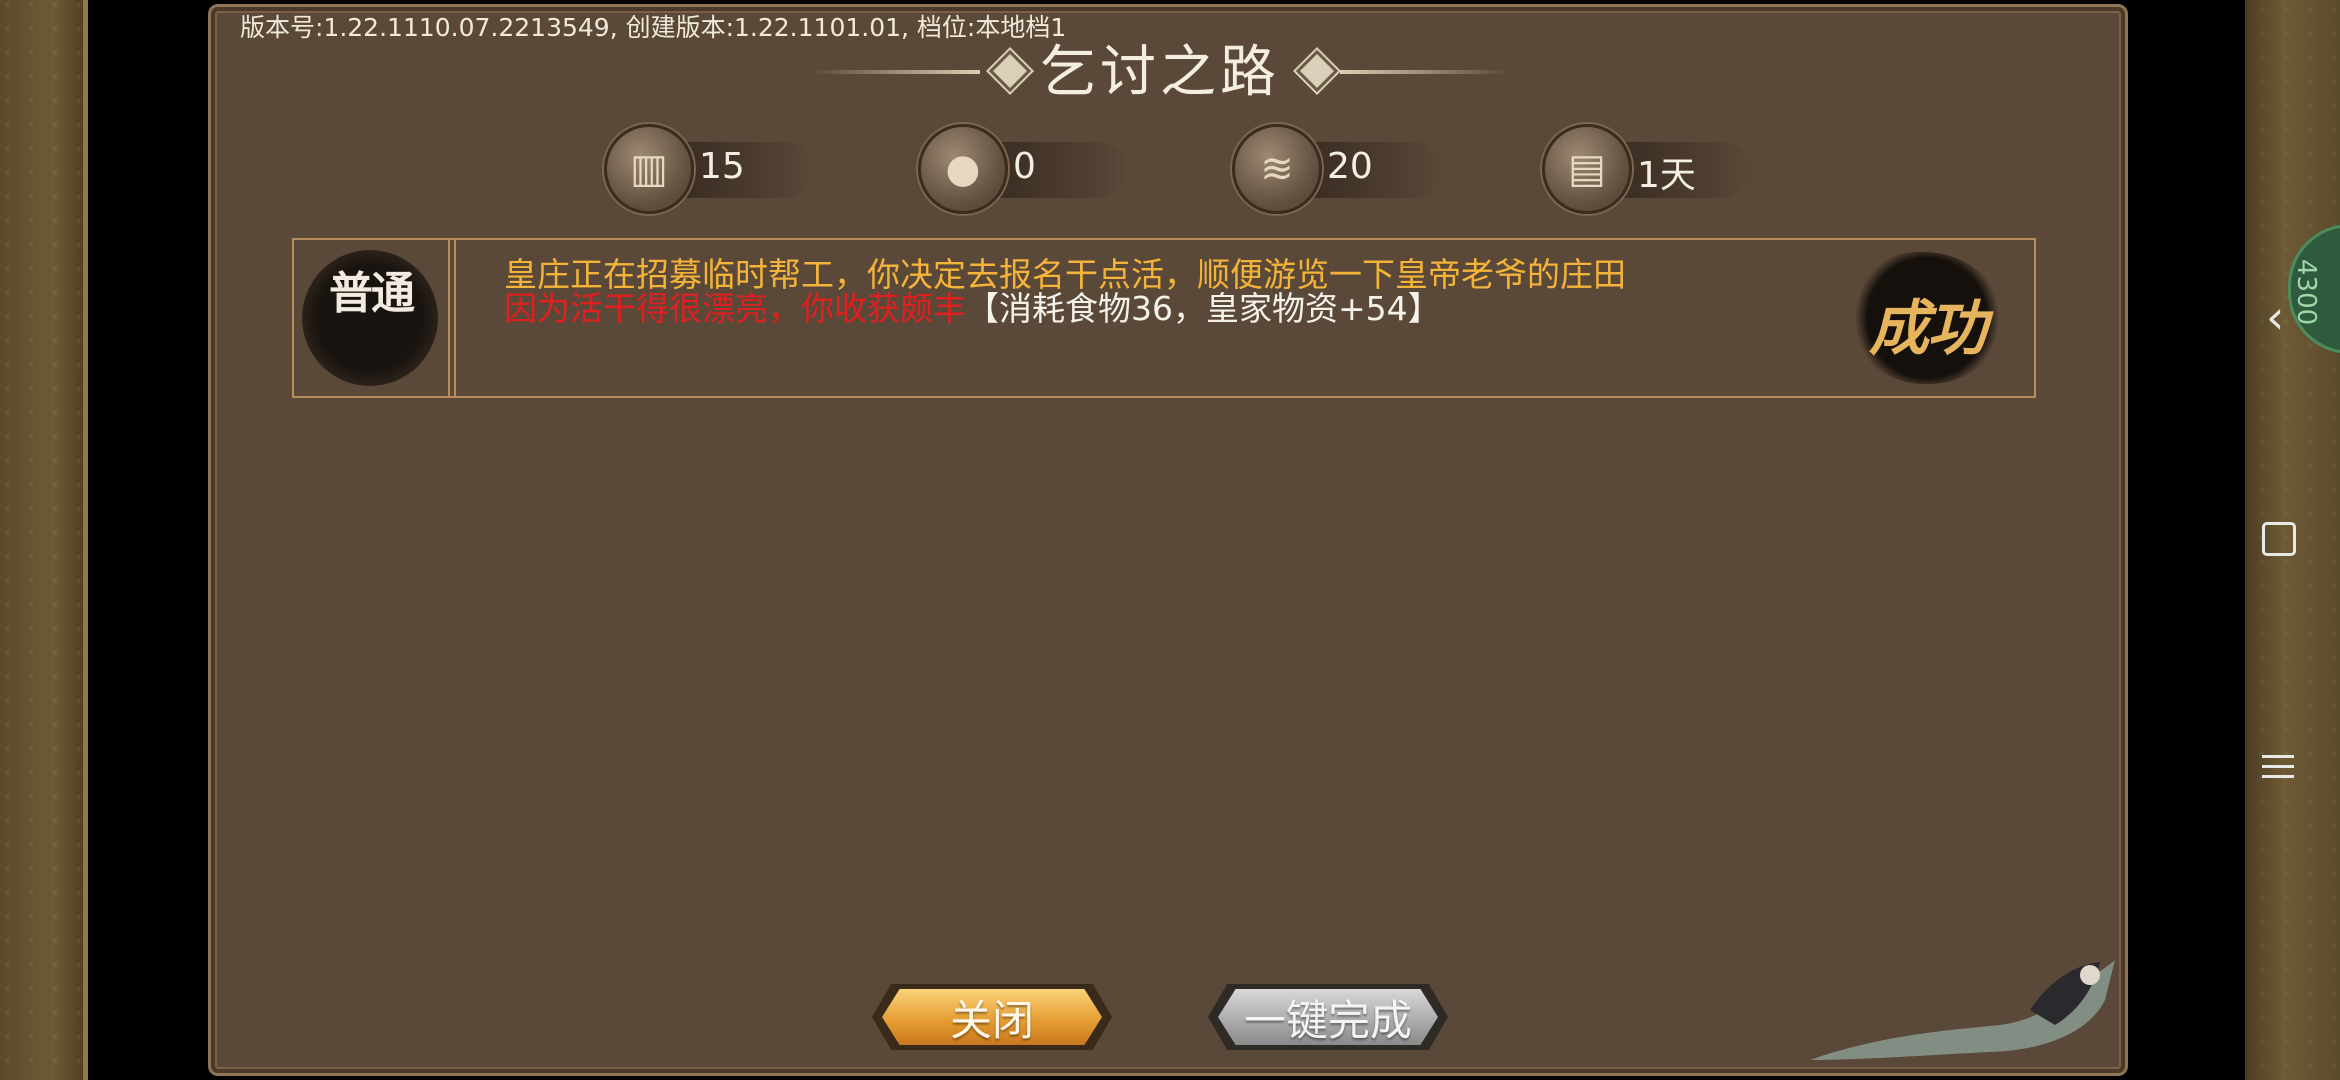 This screenshot has width=2340, height=1080. I want to click on divider, so click(455, 318).